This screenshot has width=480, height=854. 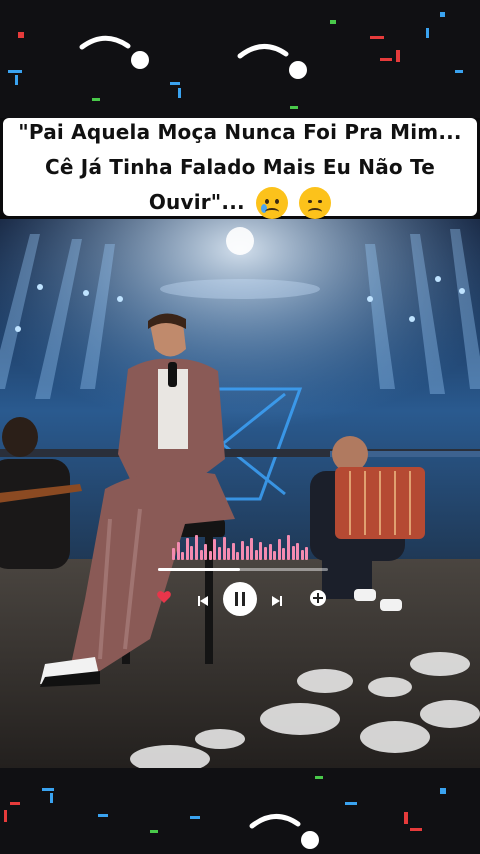 I want to click on heart-icon, so click(x=164, y=597).